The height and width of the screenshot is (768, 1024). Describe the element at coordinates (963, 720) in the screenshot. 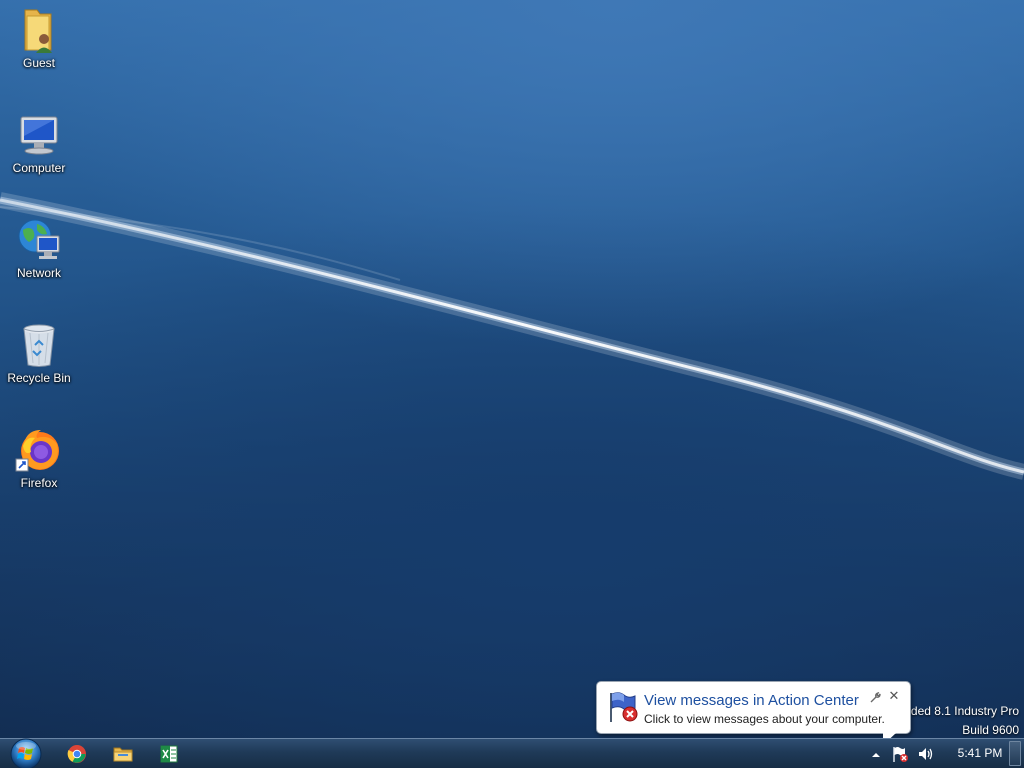

I see `os-build-watermark: lded 8.1 Industry Pro Build 9600` at that location.